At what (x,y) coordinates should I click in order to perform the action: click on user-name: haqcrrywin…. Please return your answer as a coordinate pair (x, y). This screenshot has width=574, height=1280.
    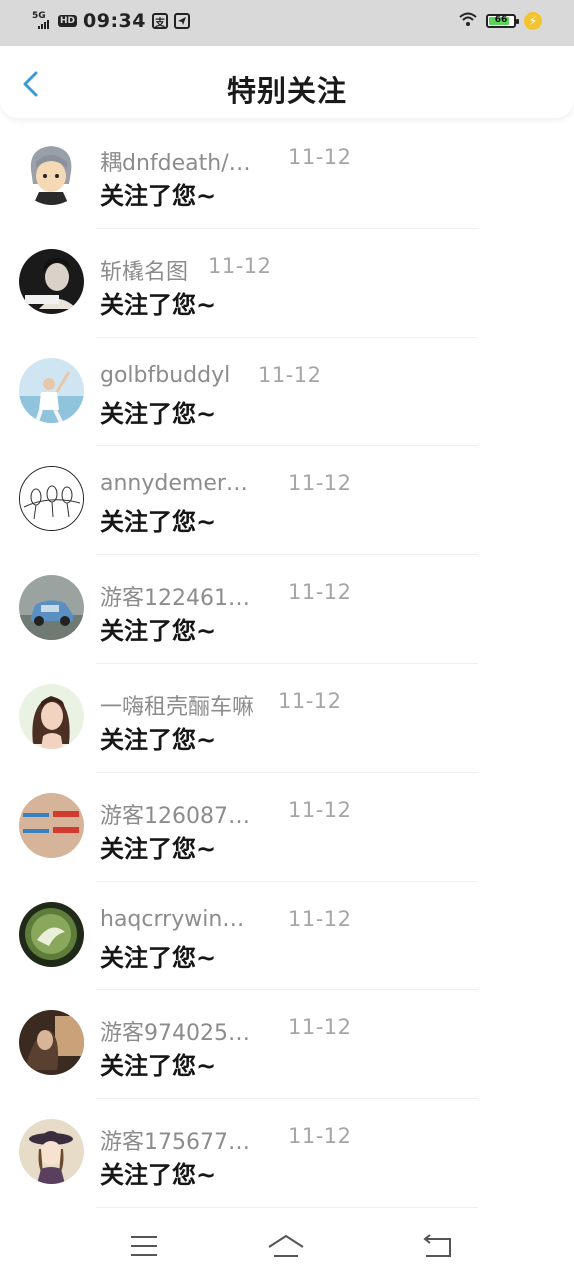
    Looking at the image, I should click on (172, 919).